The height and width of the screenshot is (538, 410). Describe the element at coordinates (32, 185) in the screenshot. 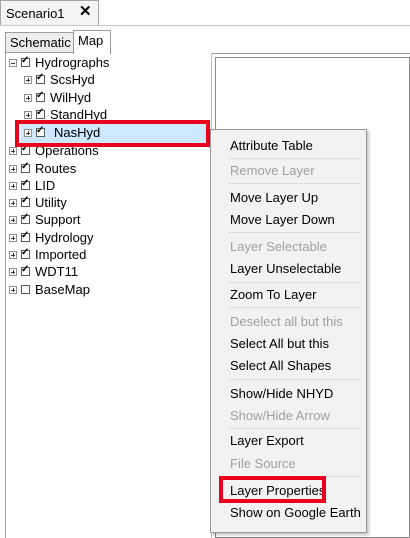

I see `tree-group-lid: LID` at that location.